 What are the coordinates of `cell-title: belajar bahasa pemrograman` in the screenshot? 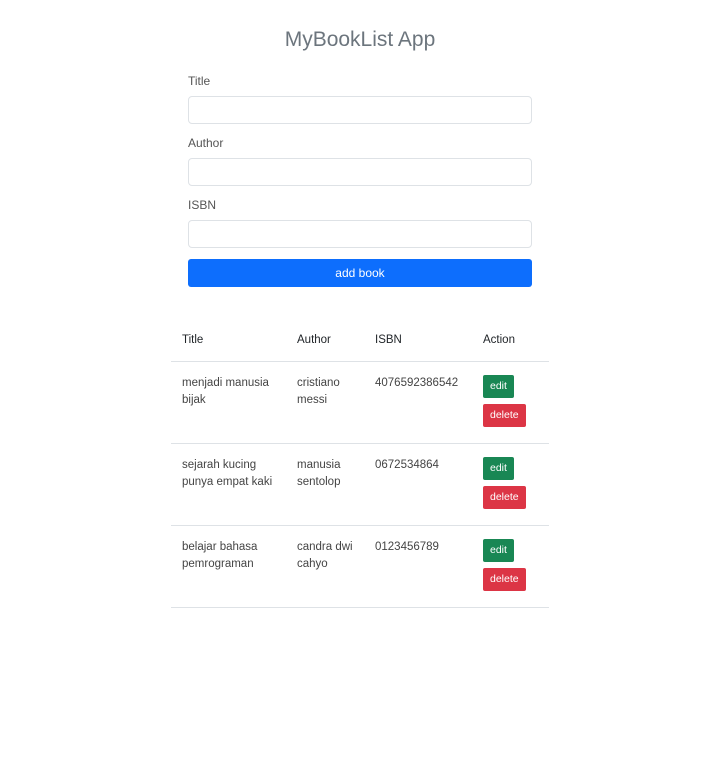 It's located at (228, 566).